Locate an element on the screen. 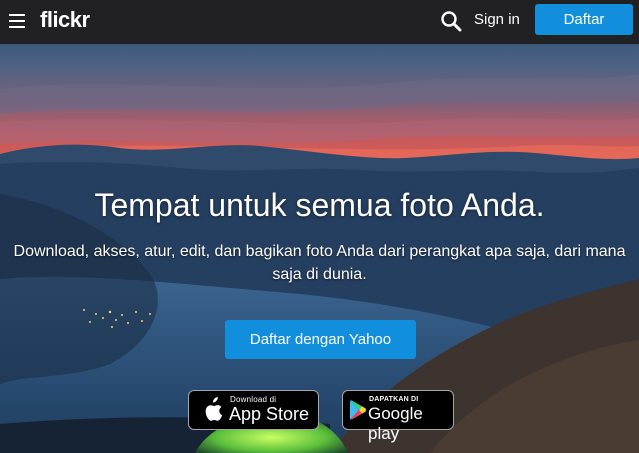  app-store-badge: Download di App Store is located at coordinates (253, 410).